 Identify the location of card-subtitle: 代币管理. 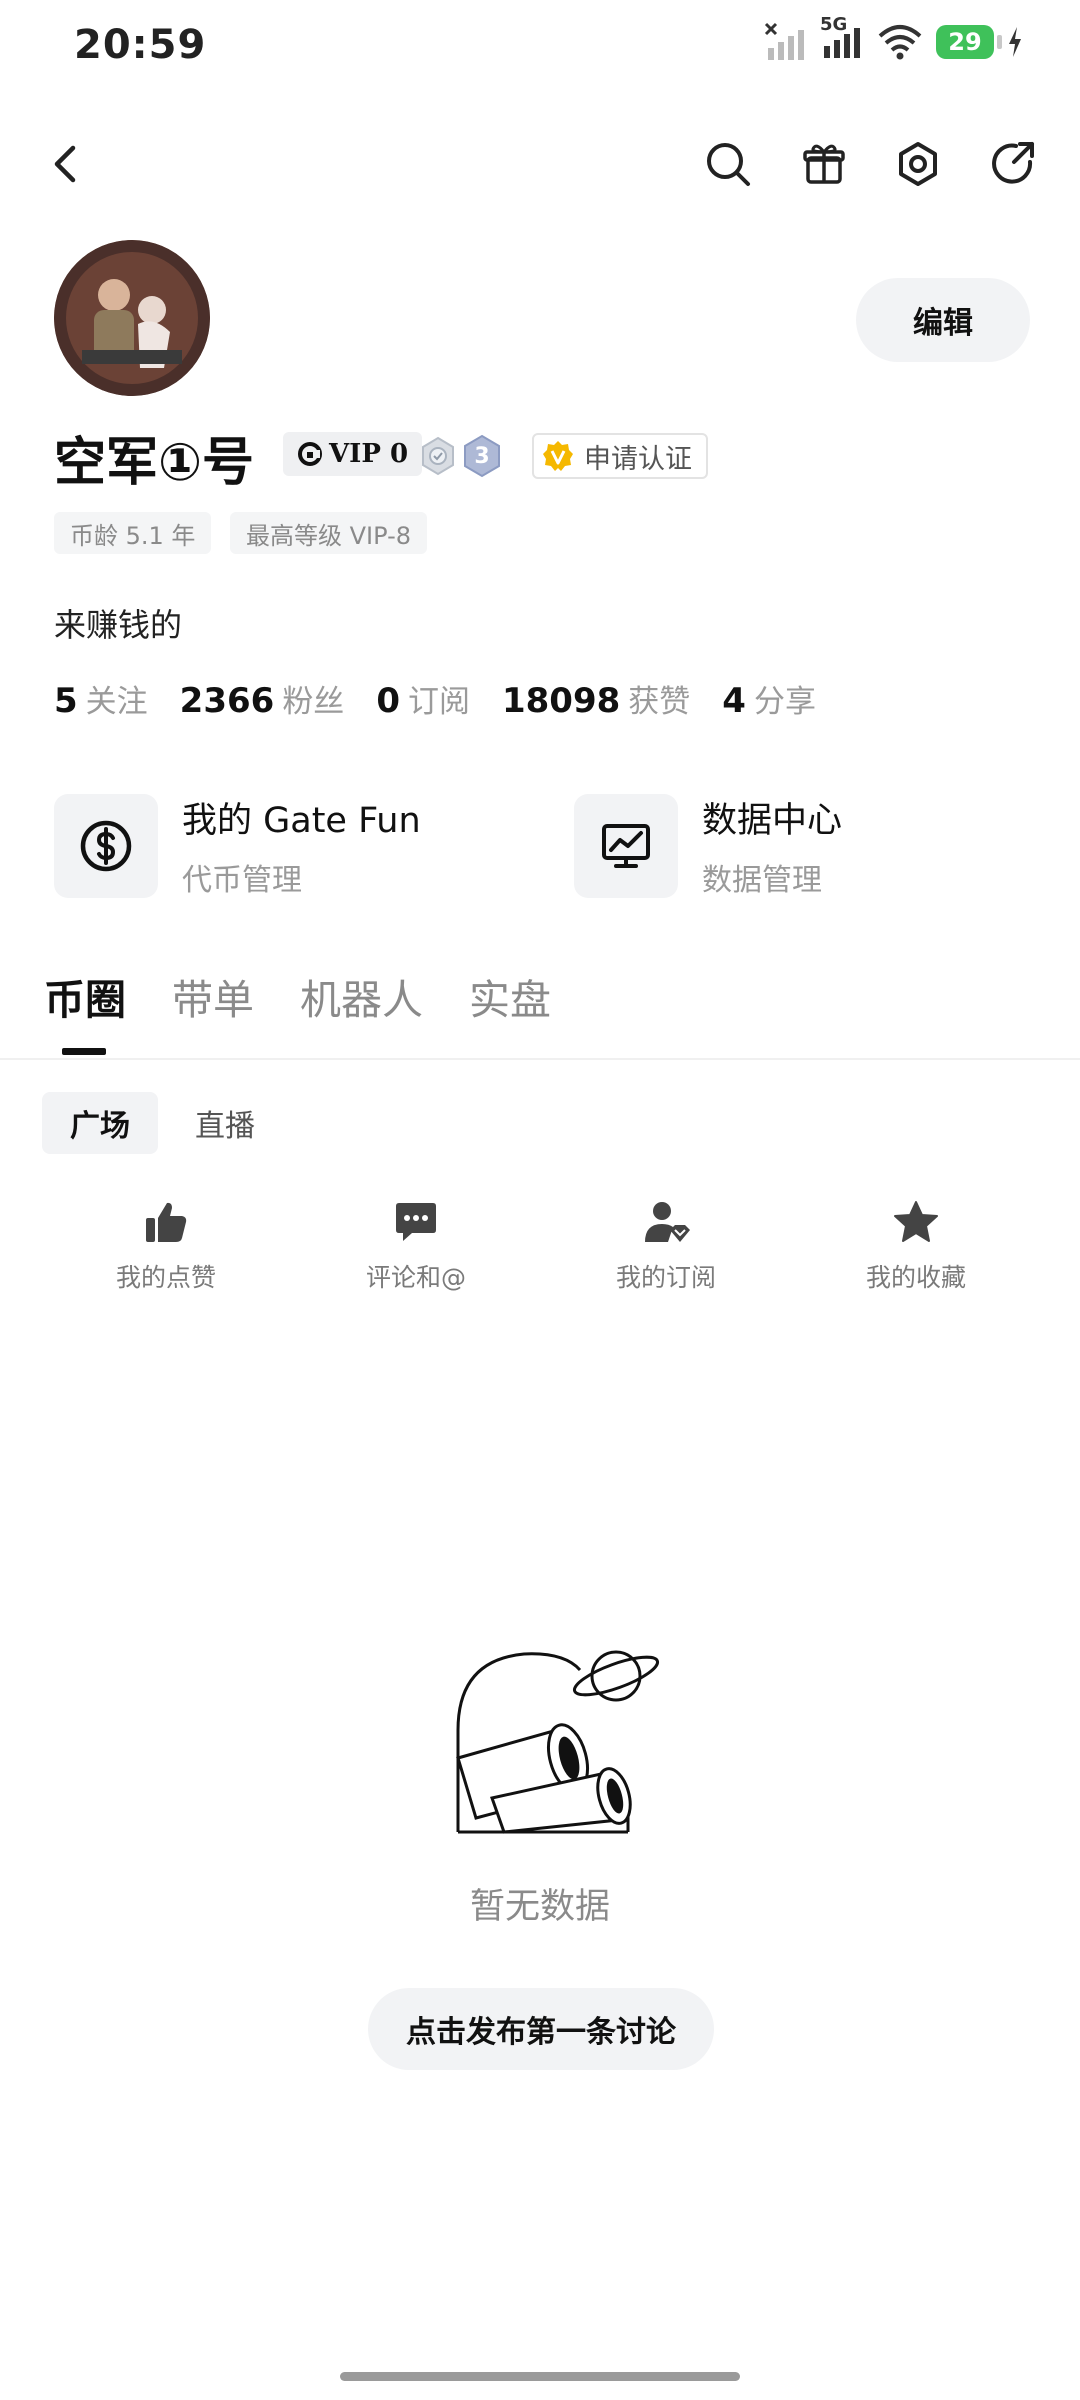
(242, 880).